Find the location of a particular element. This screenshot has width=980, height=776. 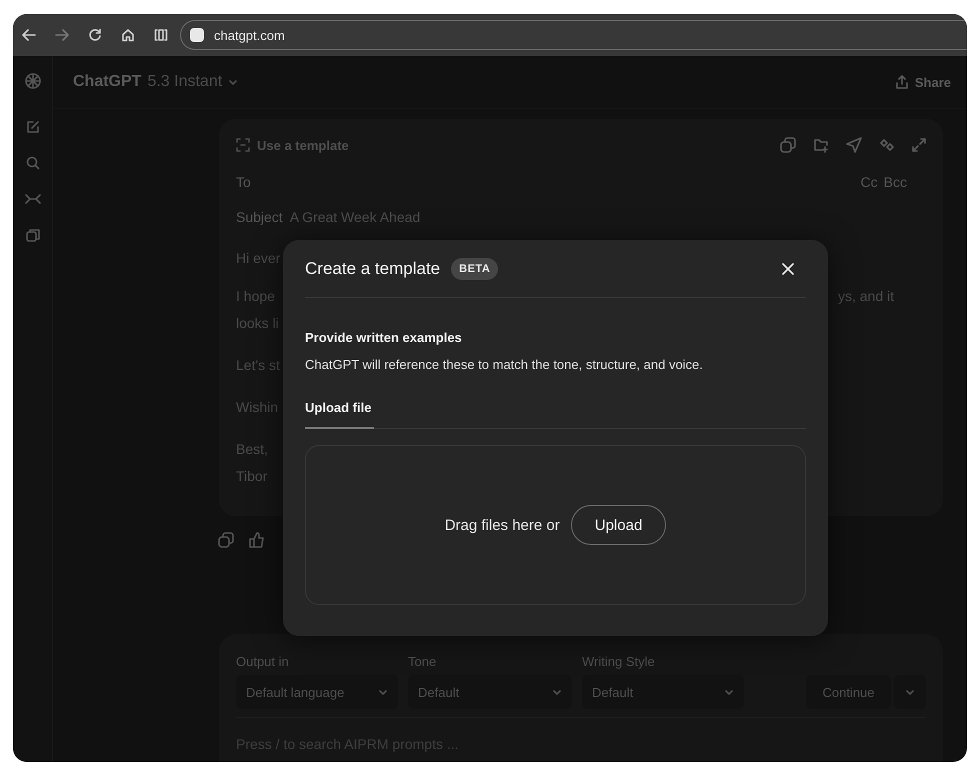

scan-icon is located at coordinates (243, 145).